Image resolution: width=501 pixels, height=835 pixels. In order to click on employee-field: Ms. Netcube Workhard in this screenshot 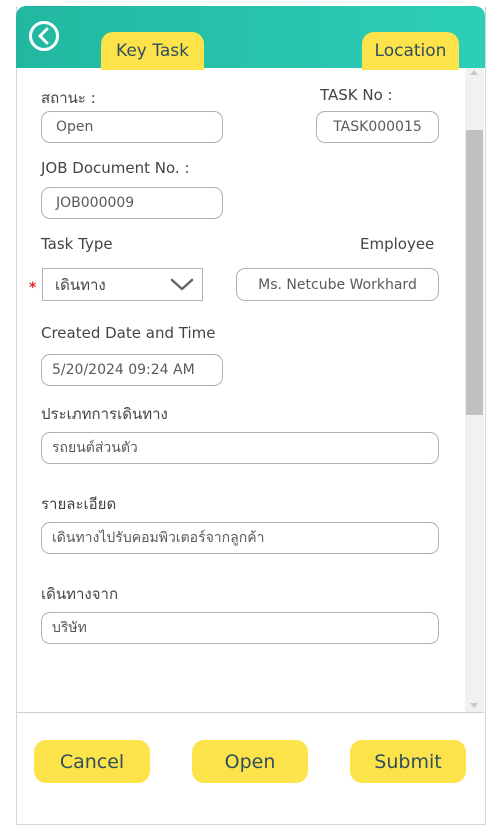, I will do `click(337, 284)`.